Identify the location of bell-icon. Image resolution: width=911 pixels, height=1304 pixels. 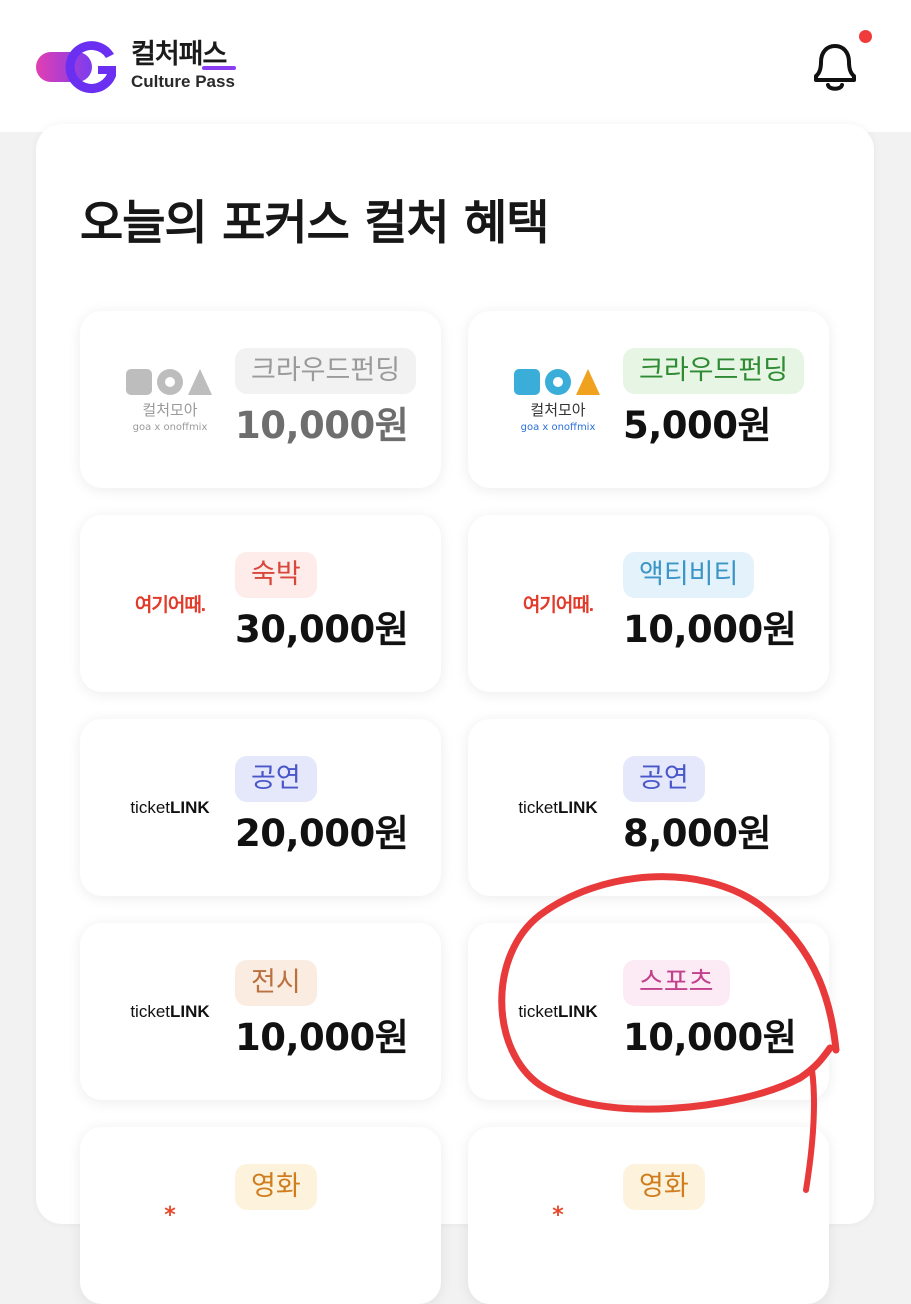
(835, 67).